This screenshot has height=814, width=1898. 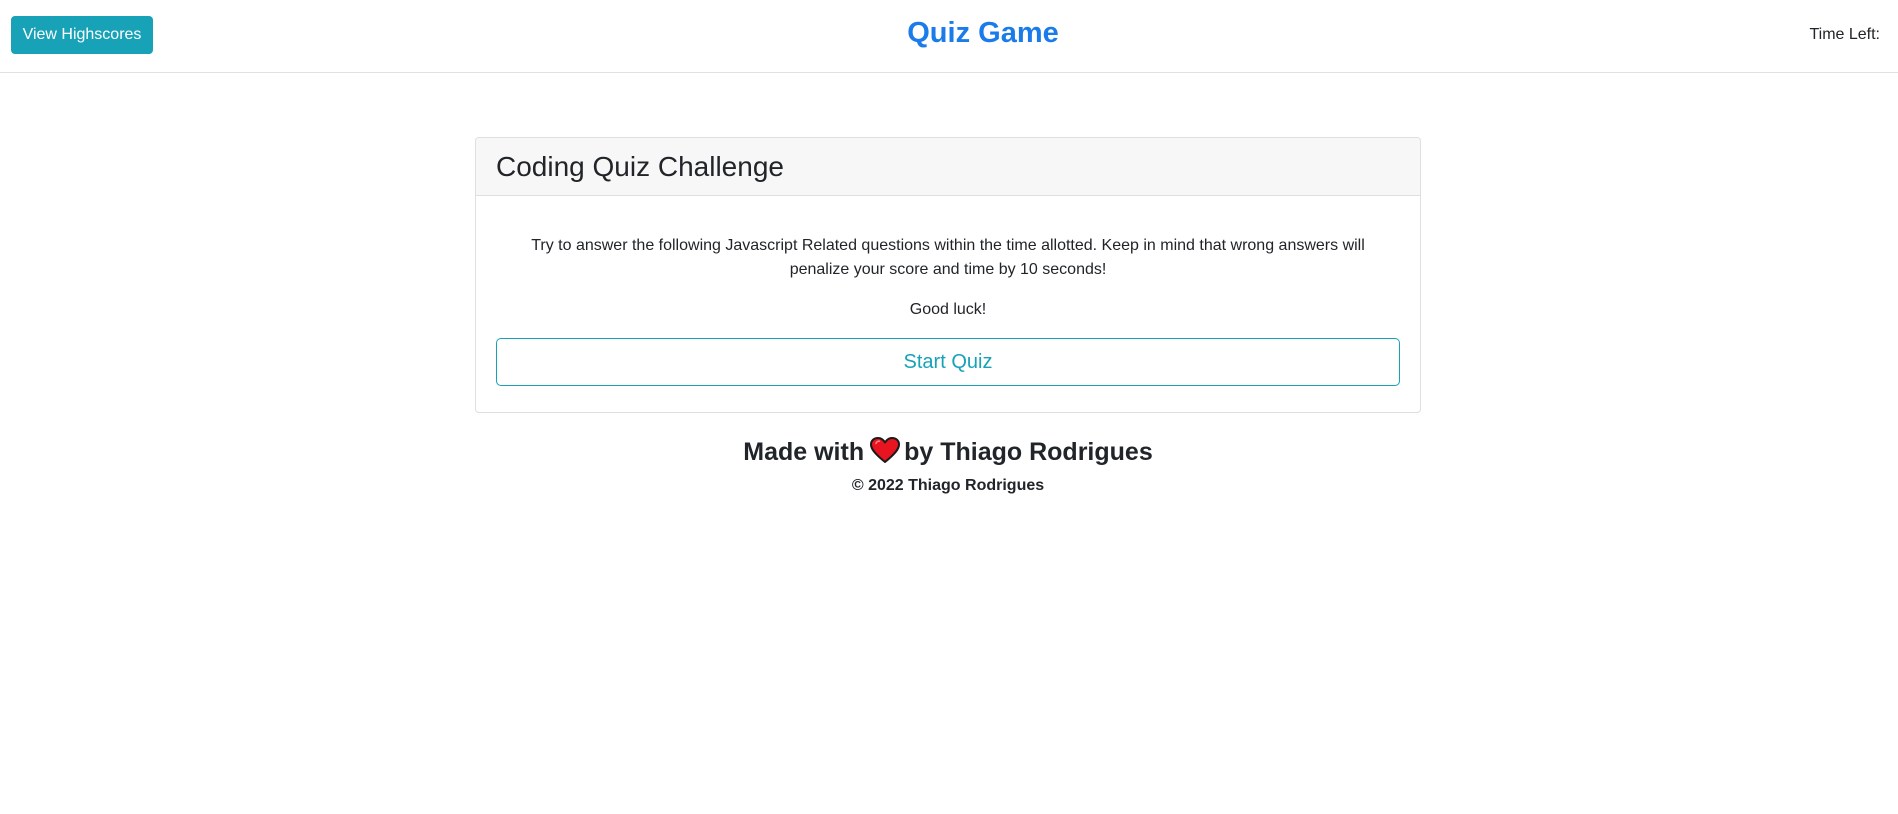 What do you see at coordinates (804, 452) in the screenshot?
I see `made-with-prefix: Made with` at bounding box center [804, 452].